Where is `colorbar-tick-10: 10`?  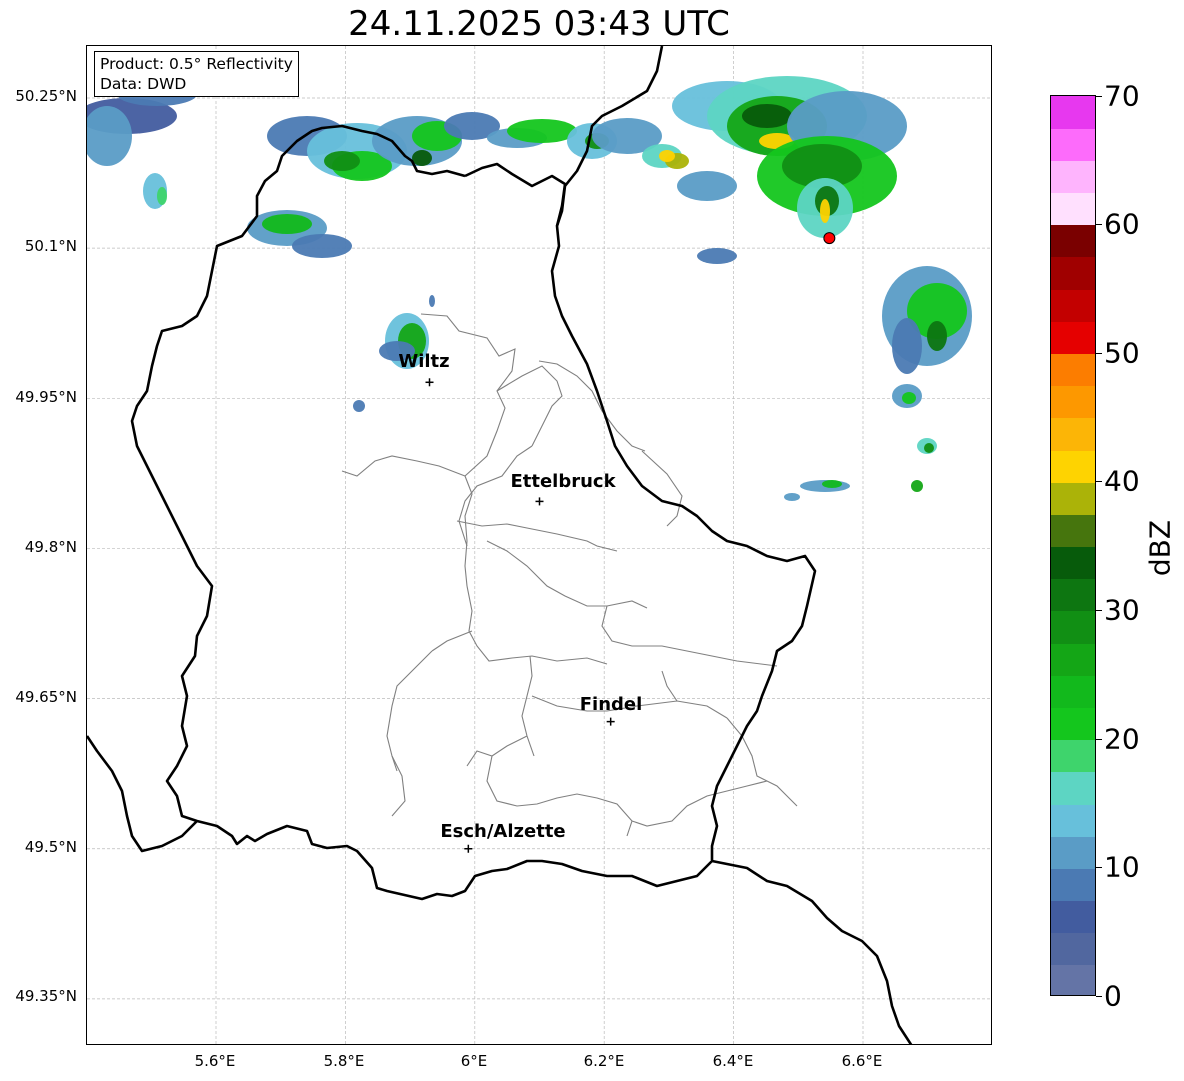
colorbar-tick-10: 10 is located at coordinates (1122, 867).